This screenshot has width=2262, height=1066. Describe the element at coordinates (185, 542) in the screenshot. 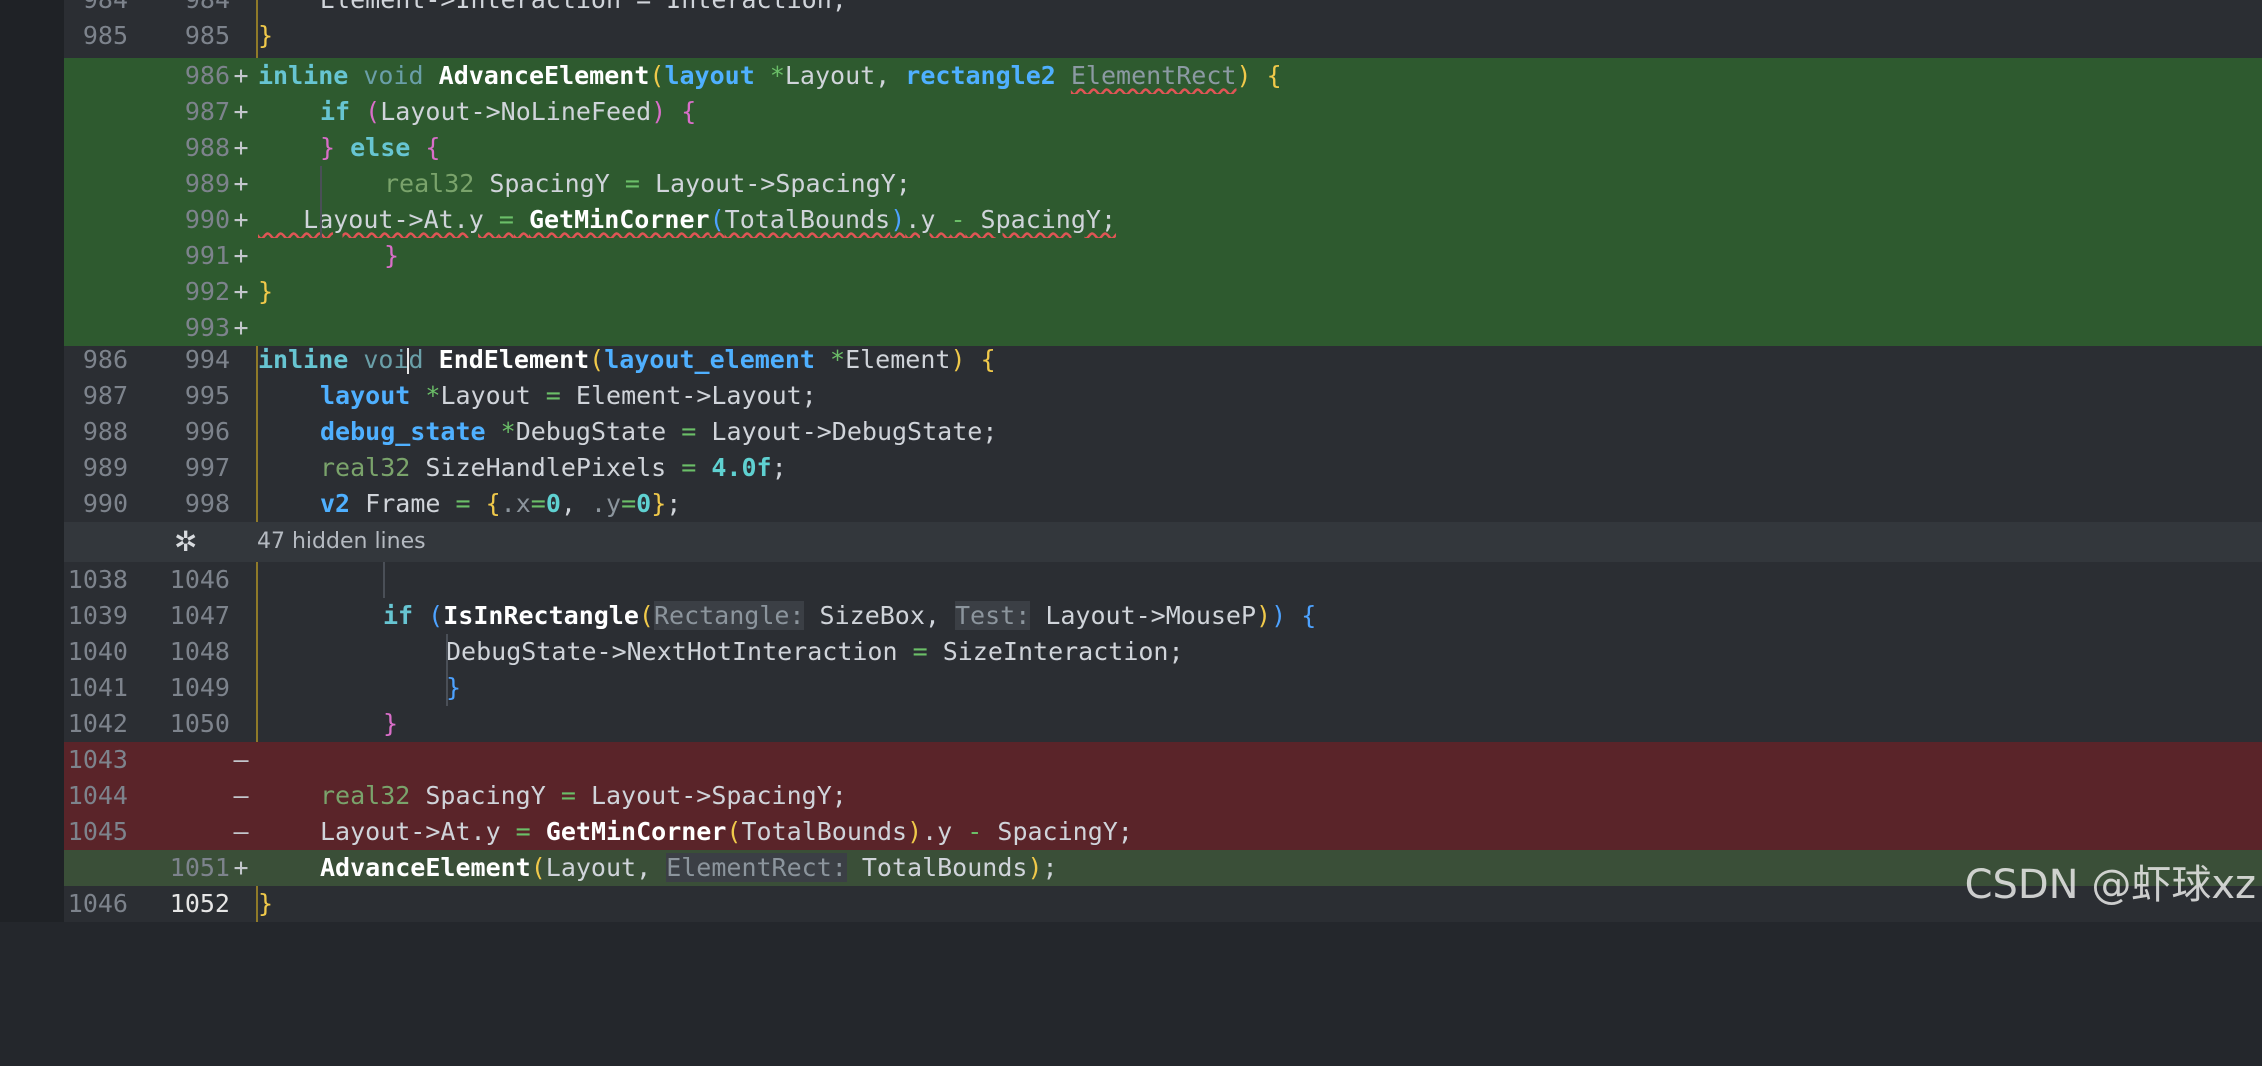

I see `unfold-icon: ✲` at that location.